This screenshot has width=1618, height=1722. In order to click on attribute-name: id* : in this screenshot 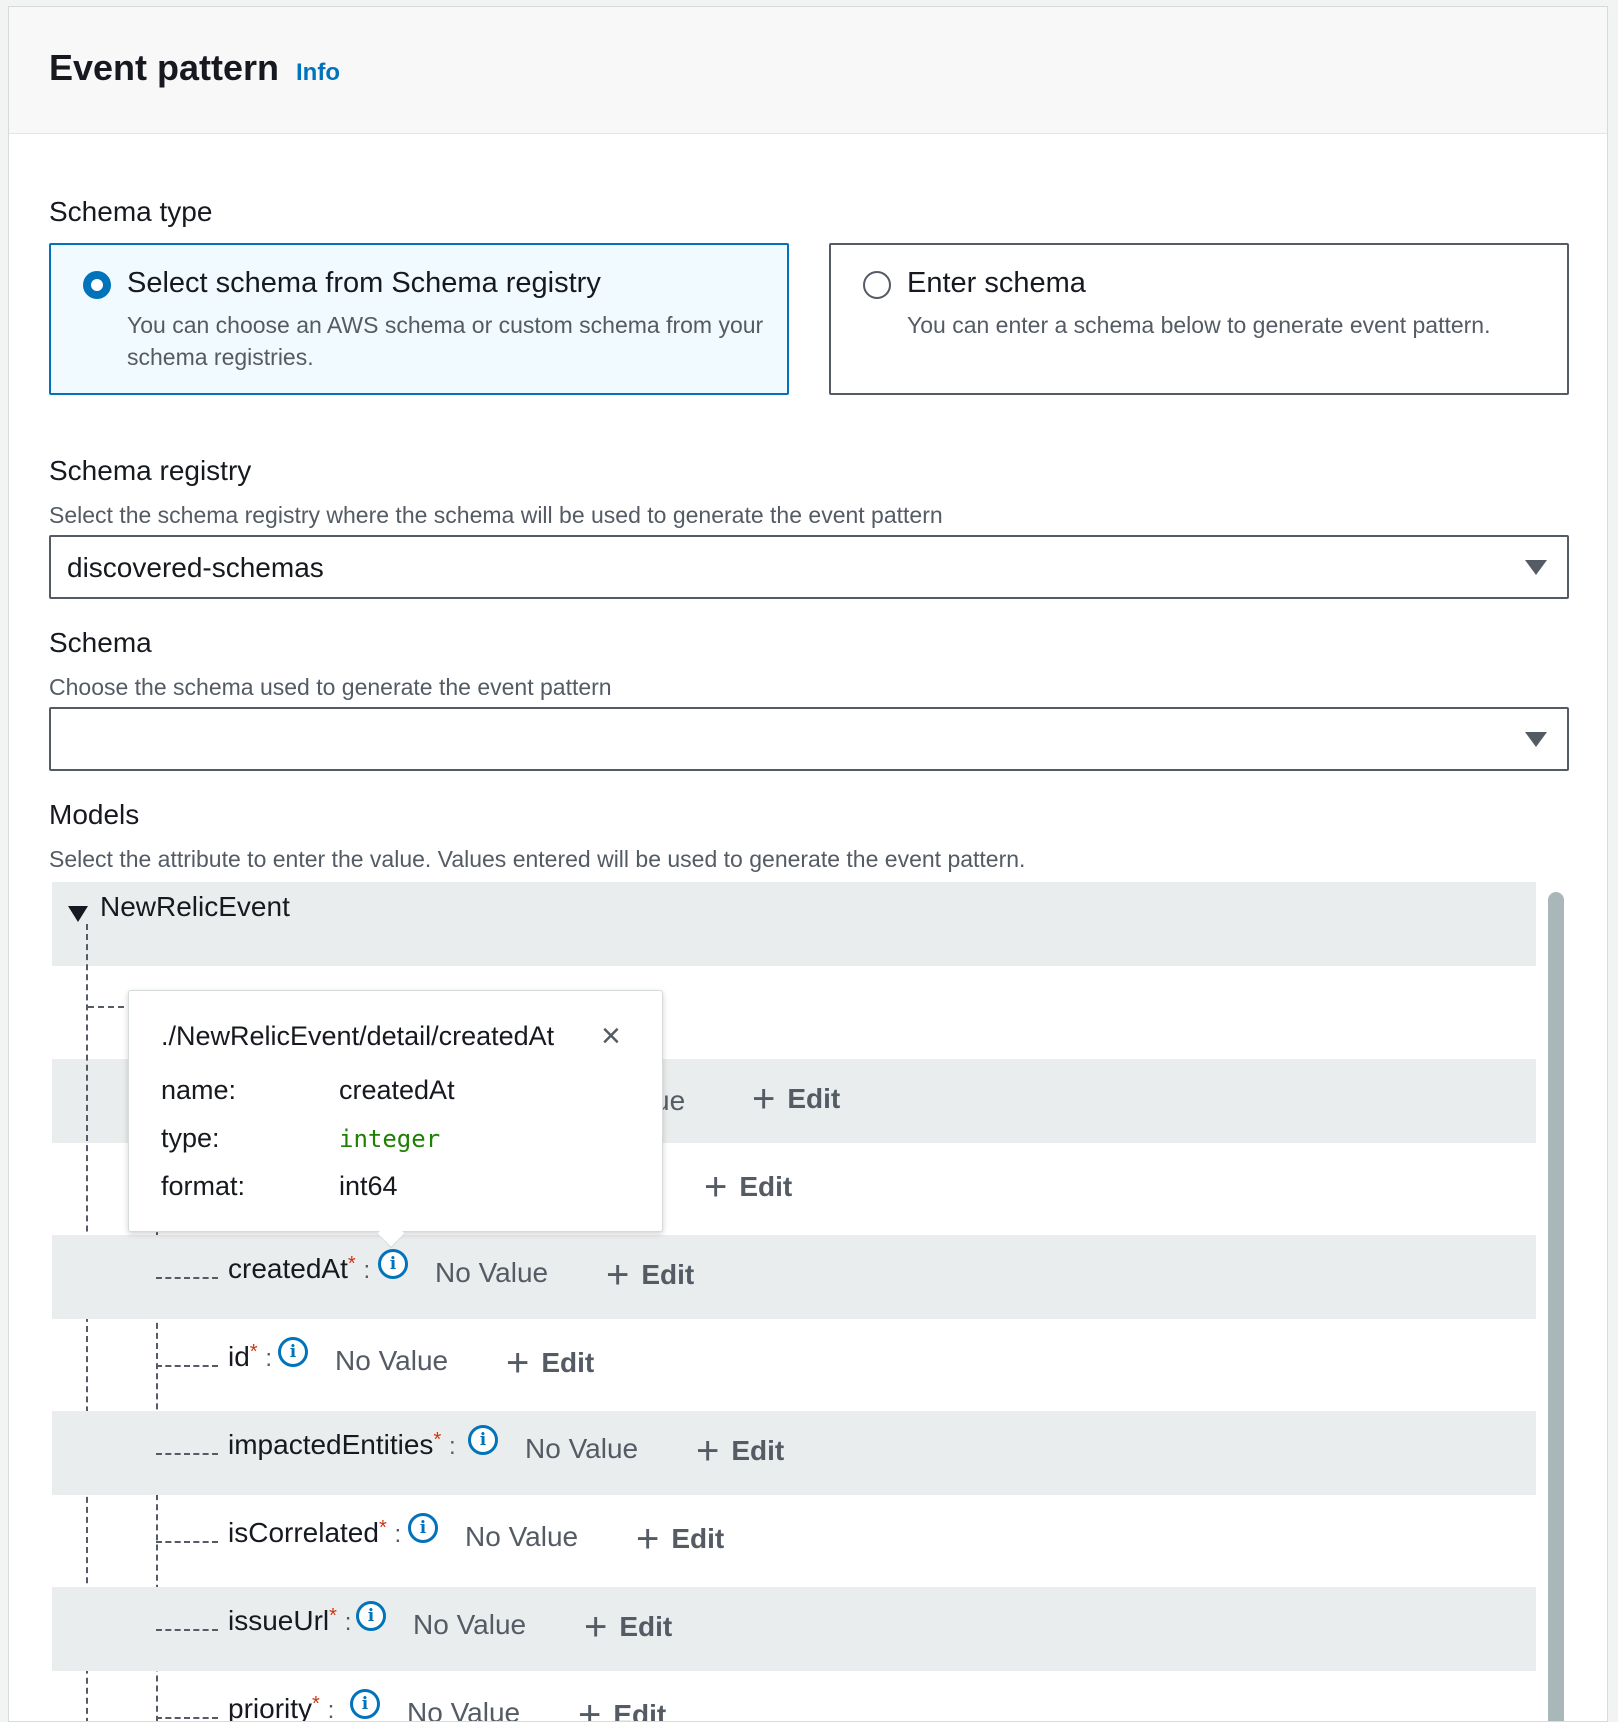, I will do `click(250, 1356)`.